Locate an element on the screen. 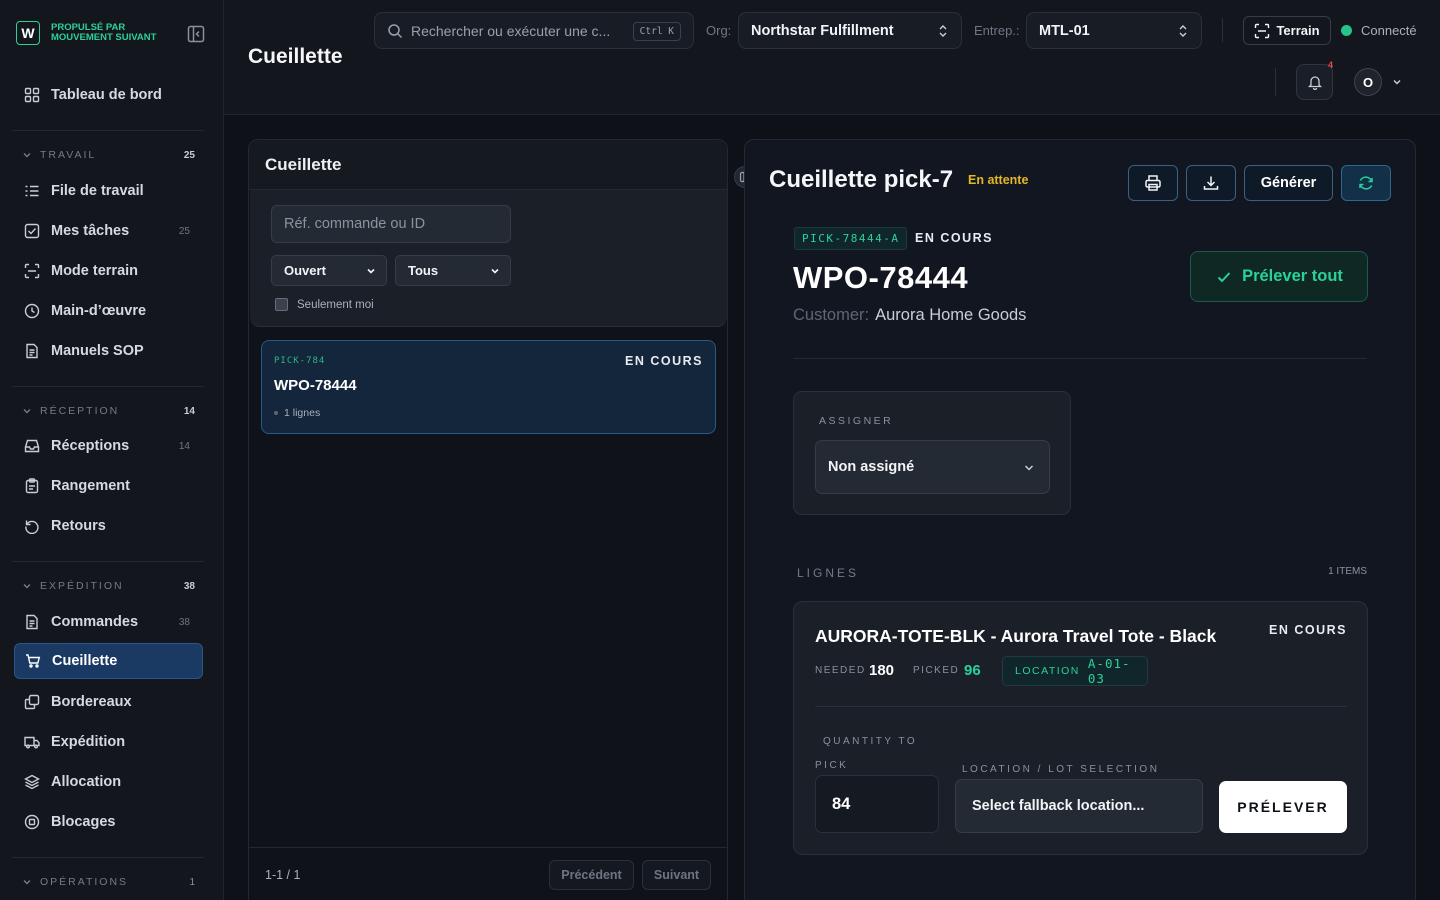 The height and width of the screenshot is (900, 1440). sidebar-item-label: Tableau de bord is located at coordinates (106, 95).